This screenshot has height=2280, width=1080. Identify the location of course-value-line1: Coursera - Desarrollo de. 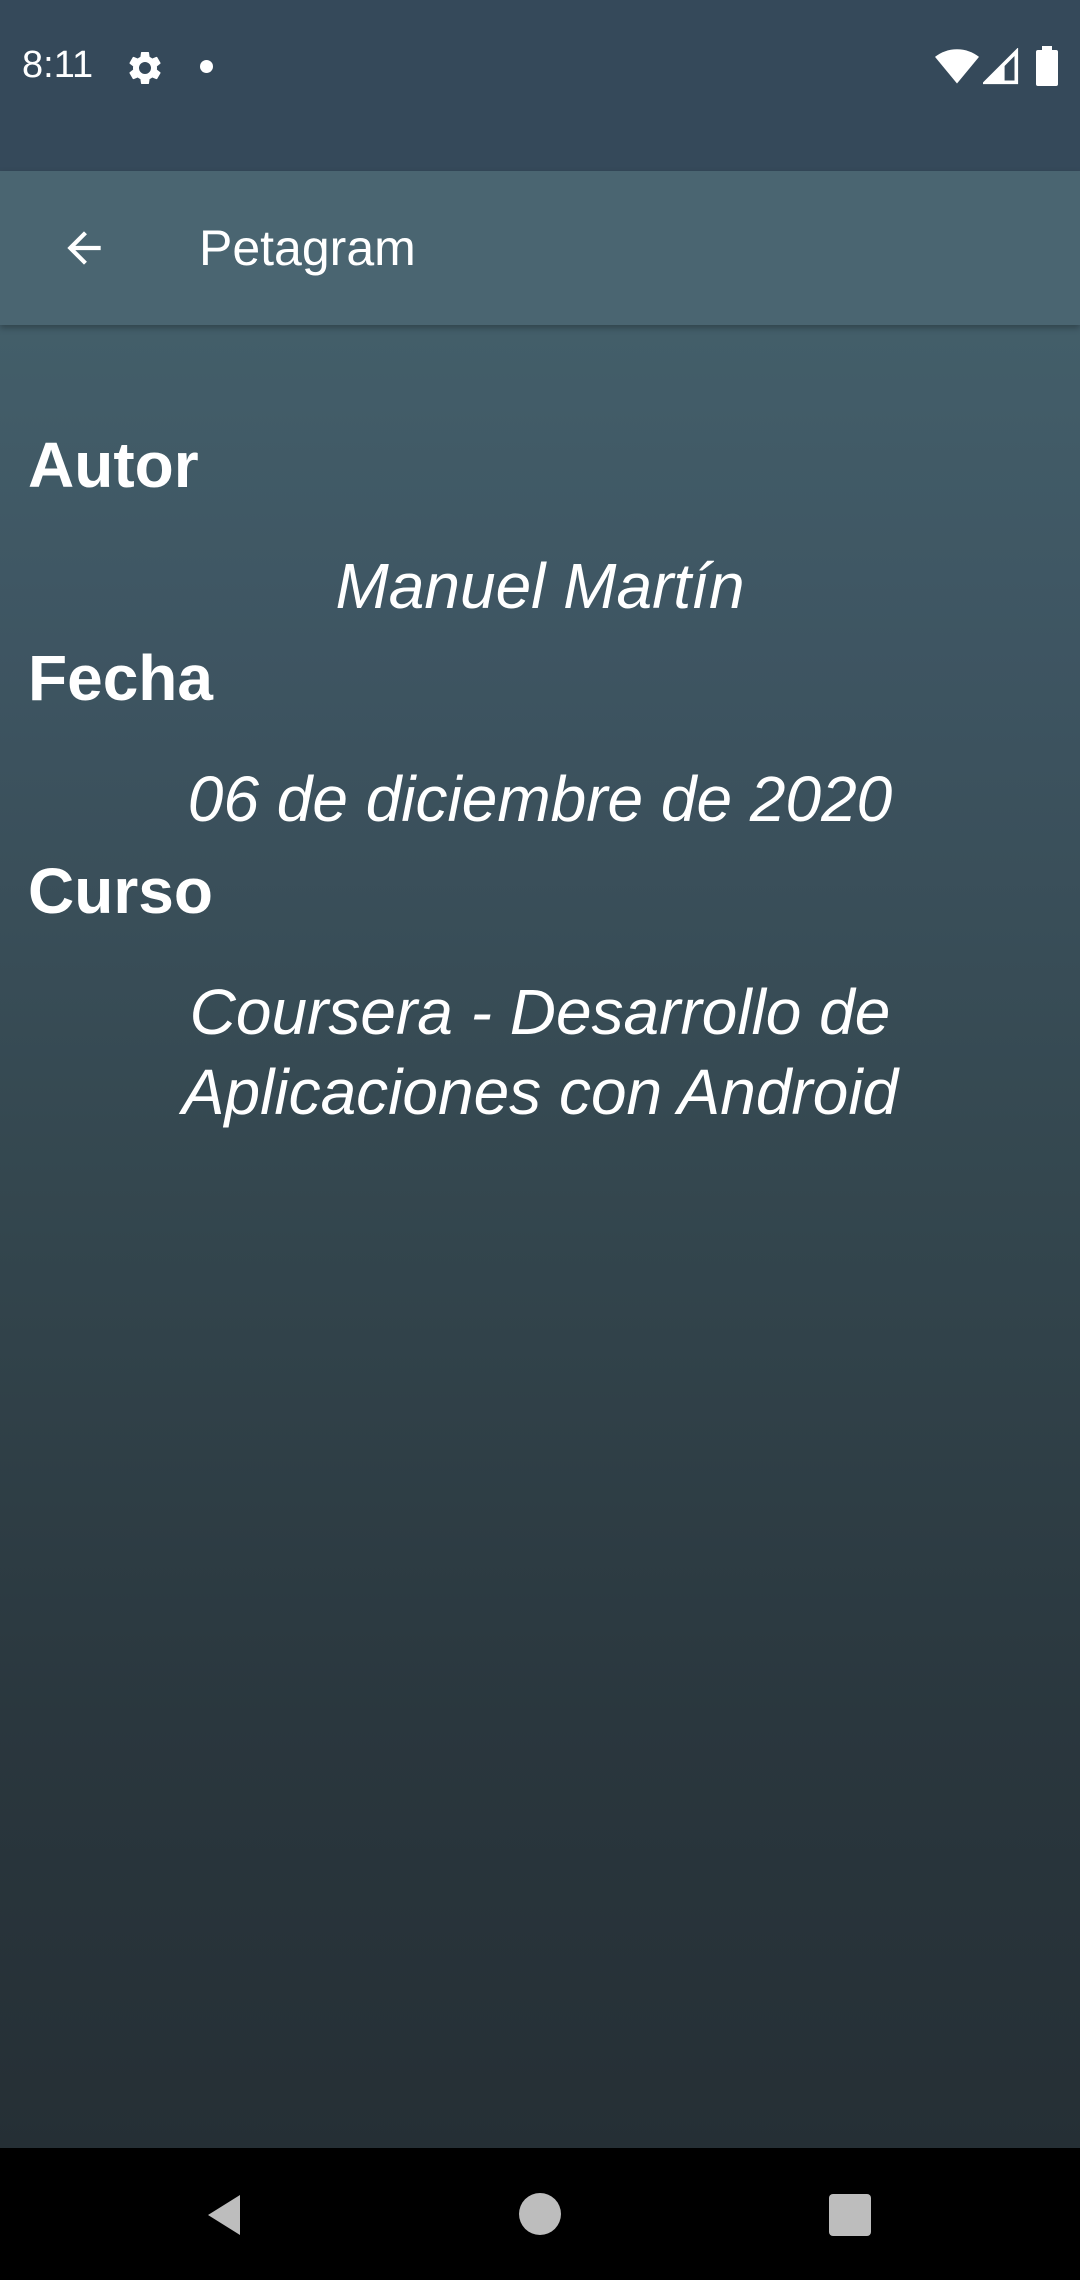
(540, 1012).